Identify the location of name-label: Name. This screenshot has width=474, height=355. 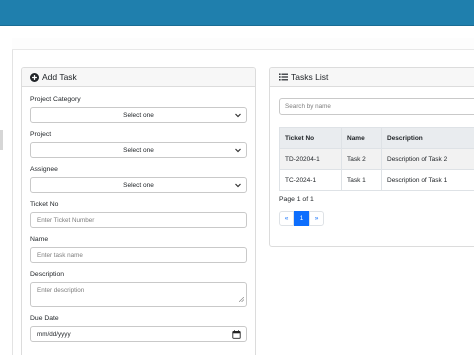
(39, 239).